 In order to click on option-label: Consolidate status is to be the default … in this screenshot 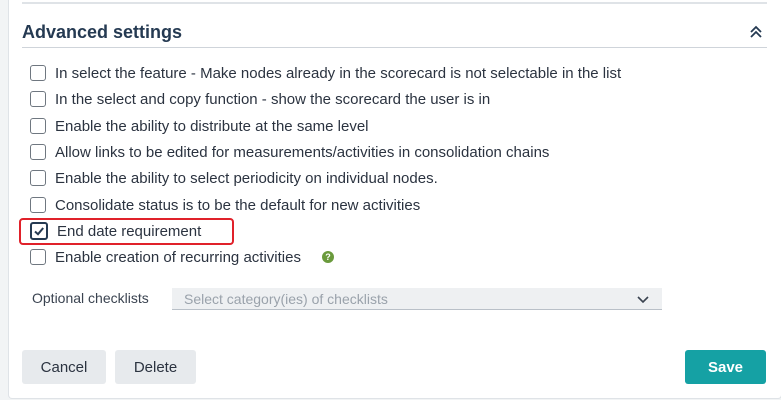, I will do `click(238, 205)`.